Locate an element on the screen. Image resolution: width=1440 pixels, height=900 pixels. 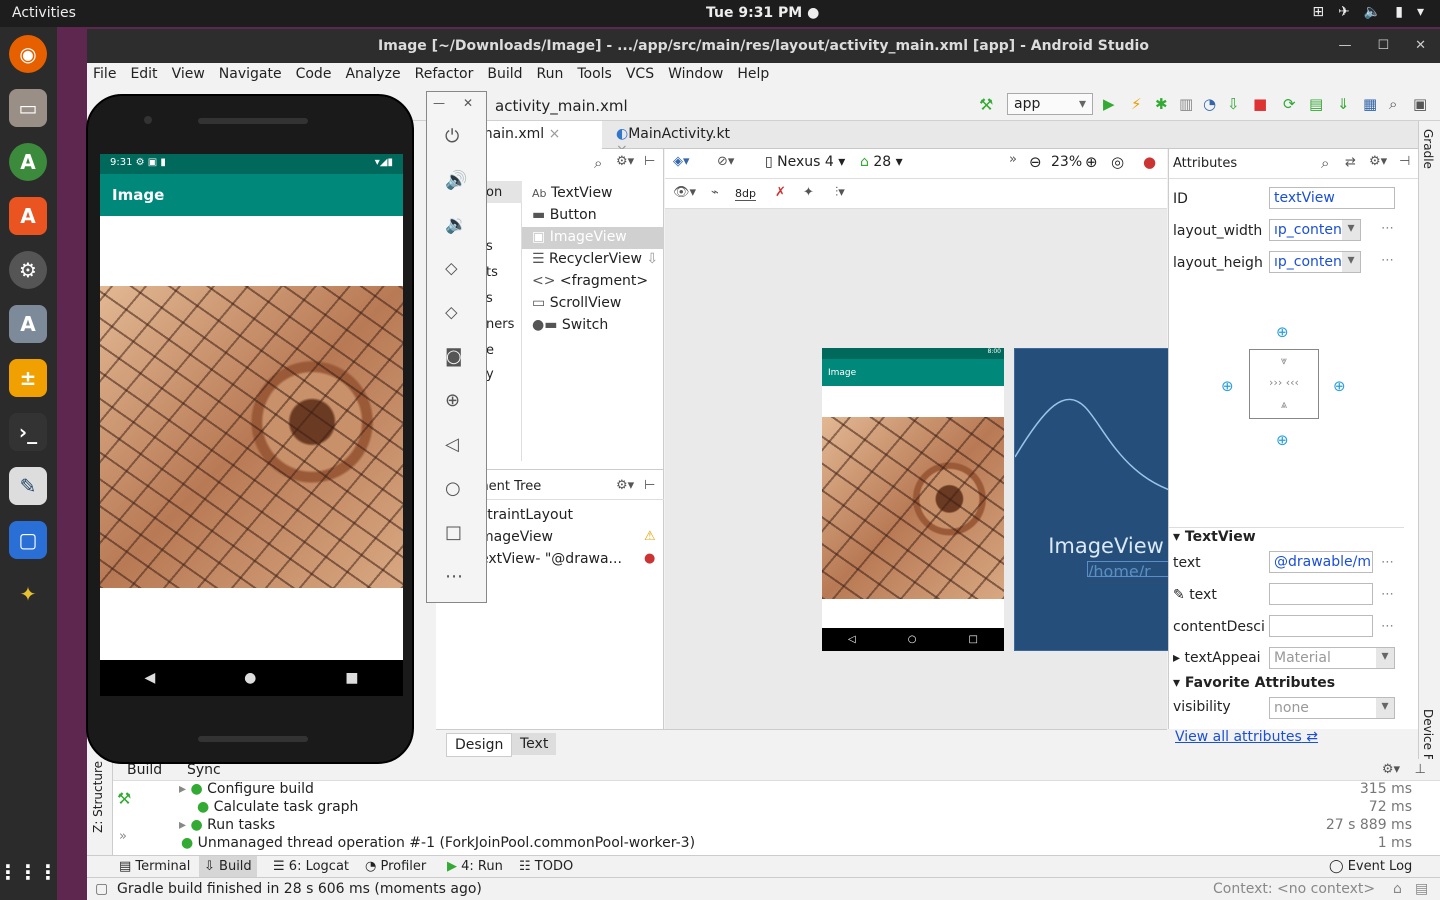
text-appearance-select: Material ▾ is located at coordinates (1332, 658).